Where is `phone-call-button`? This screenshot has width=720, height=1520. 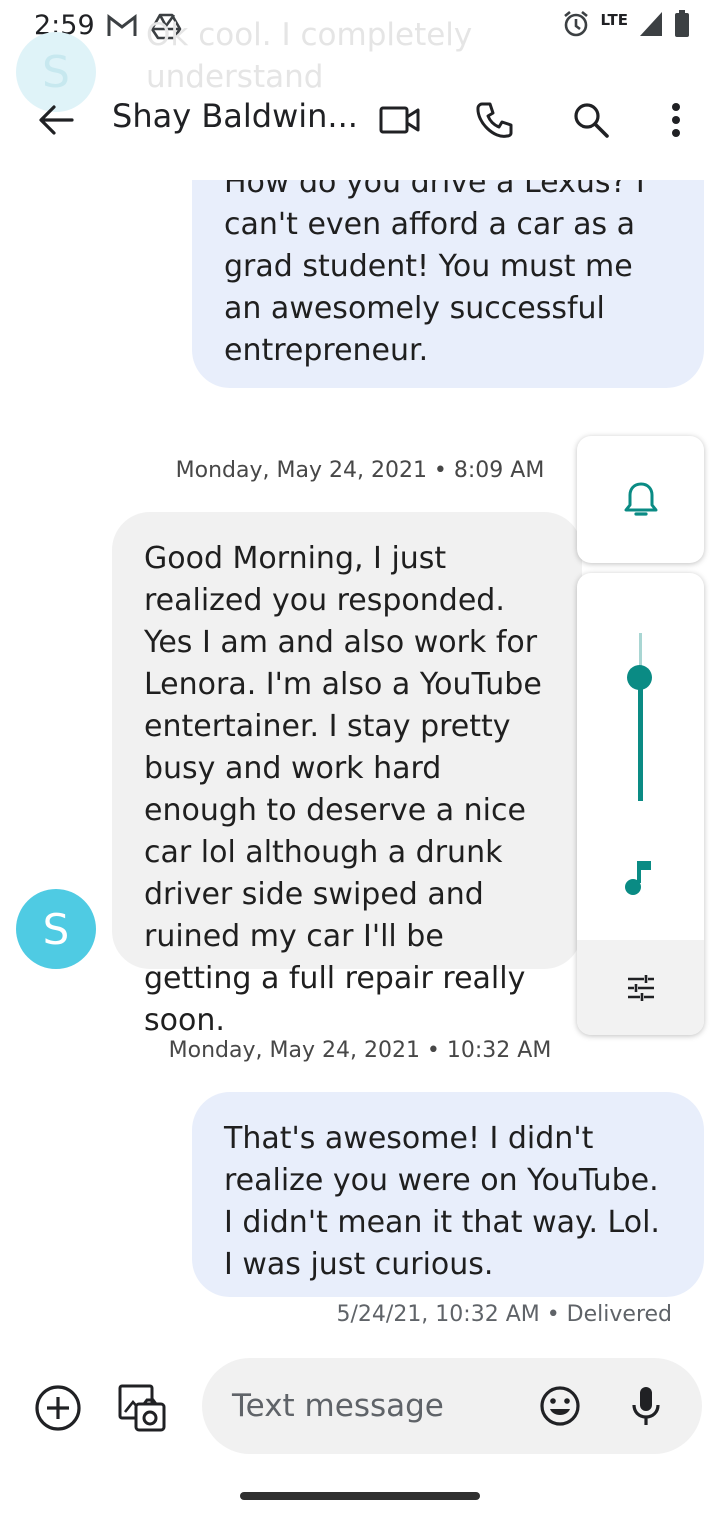 phone-call-button is located at coordinates (496, 120).